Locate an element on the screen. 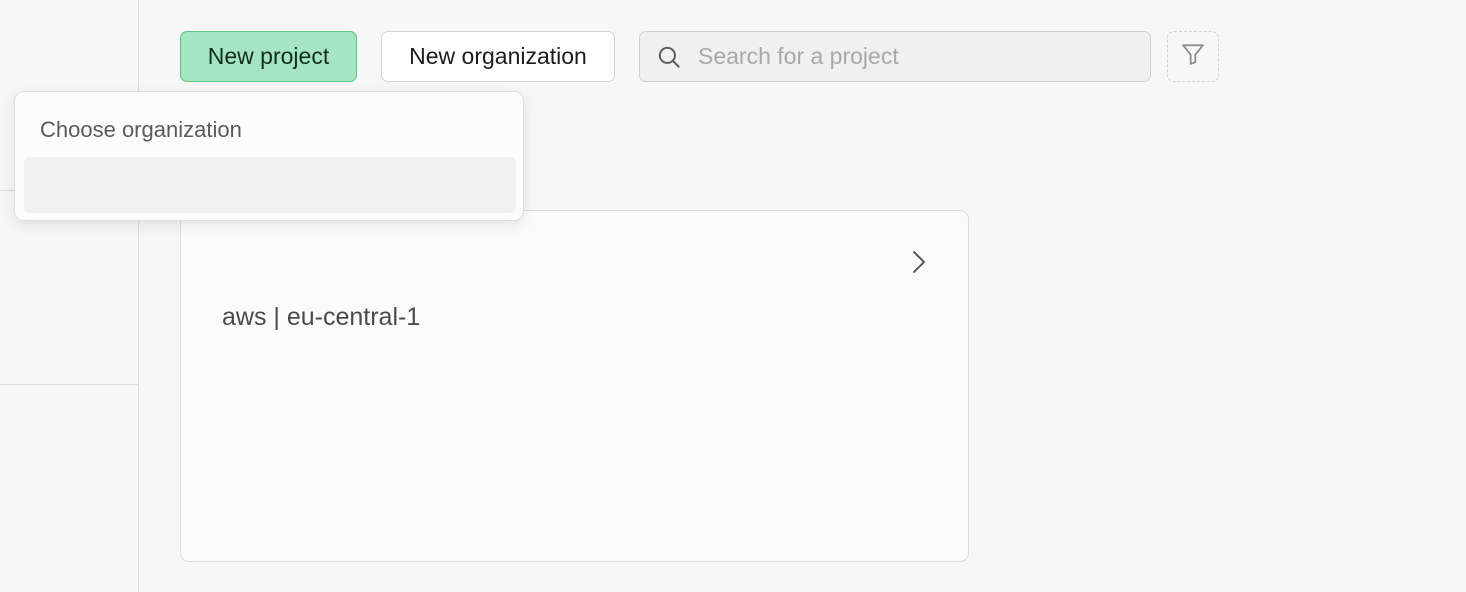  search-box is located at coordinates (895, 56).